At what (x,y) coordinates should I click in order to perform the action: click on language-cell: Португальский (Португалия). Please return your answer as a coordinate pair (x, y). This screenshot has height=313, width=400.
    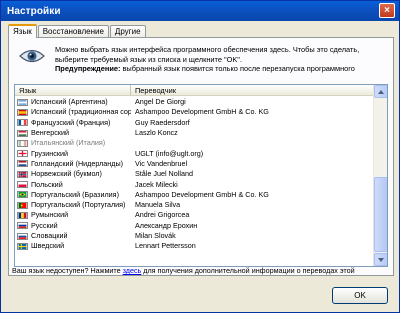
    Looking at the image, I should click on (73, 205).